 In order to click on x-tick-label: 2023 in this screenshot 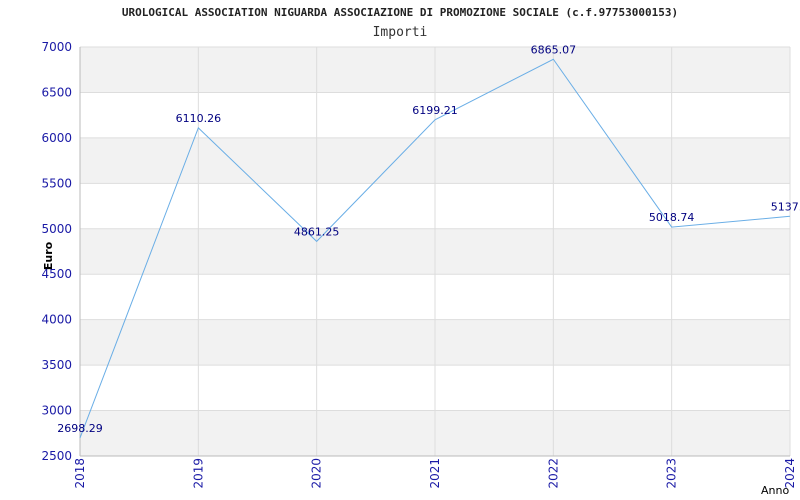, I will do `click(672, 473)`.